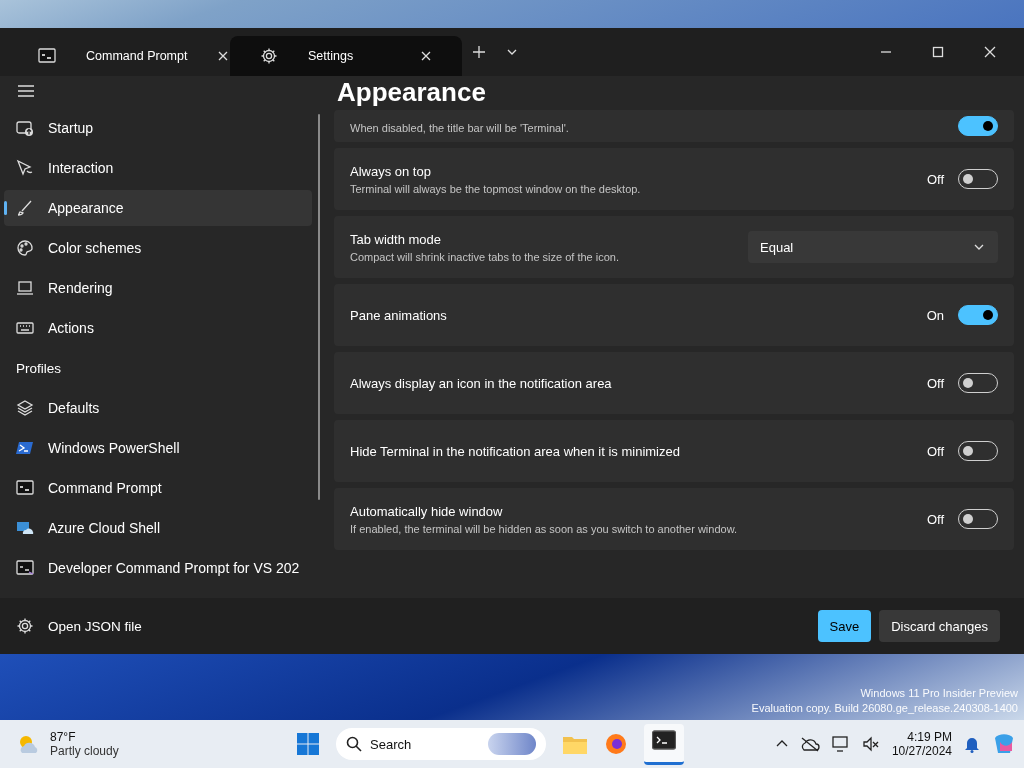 This screenshot has width=1024, height=768. What do you see at coordinates (481, 383) in the screenshot?
I see `setting-title: Always display an icon in the notification area` at bounding box center [481, 383].